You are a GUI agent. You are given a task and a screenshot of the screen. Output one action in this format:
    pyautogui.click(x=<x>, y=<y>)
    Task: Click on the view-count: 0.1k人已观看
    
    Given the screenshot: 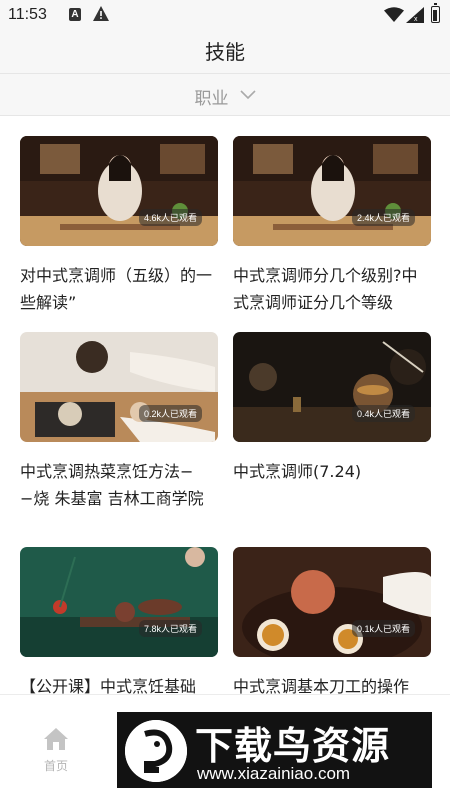 What is the action you would take?
    pyautogui.click(x=383, y=628)
    